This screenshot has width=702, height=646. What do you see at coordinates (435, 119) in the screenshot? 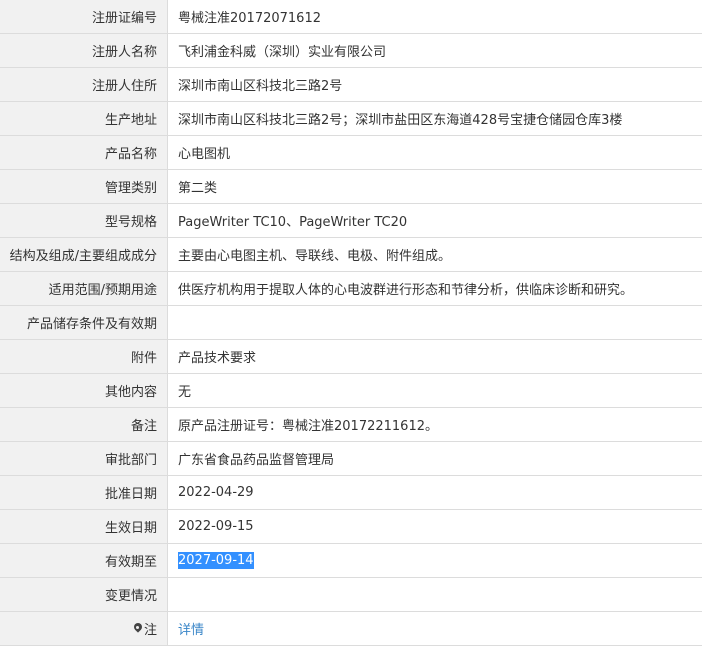
I see `field-value: 深圳市南山区科技北三路2号；深圳市盐田区东海道428号宝捷仓储园仓库3楼` at bounding box center [435, 119].